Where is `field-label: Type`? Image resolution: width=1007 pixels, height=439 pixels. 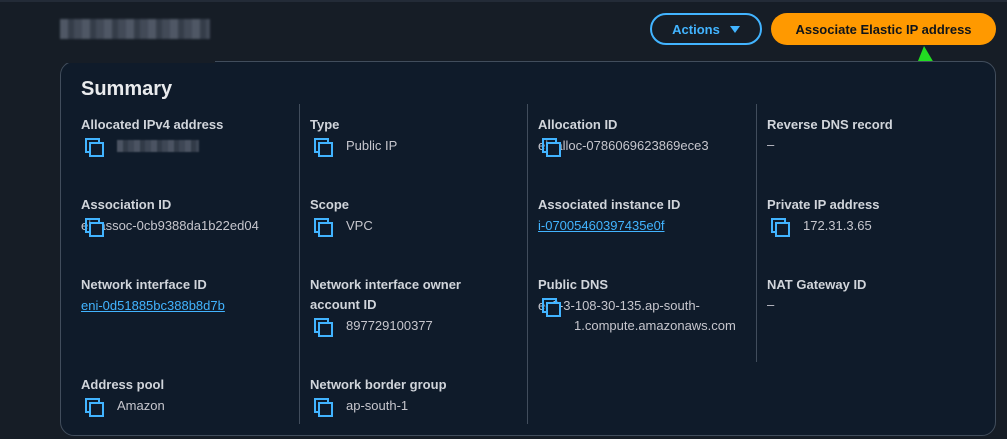
field-label: Type is located at coordinates (325, 124).